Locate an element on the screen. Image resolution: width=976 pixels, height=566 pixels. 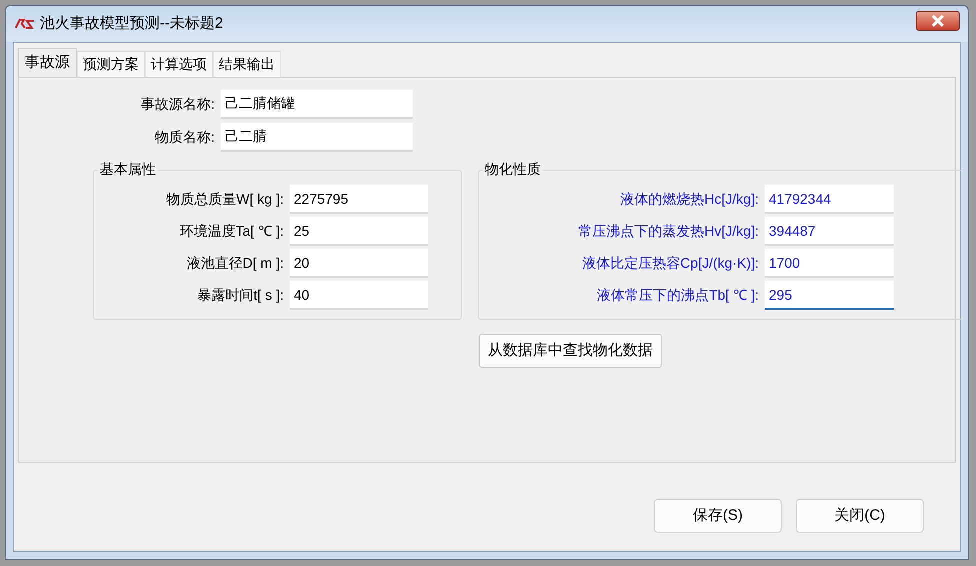
input-field: 295 is located at coordinates (829, 295).